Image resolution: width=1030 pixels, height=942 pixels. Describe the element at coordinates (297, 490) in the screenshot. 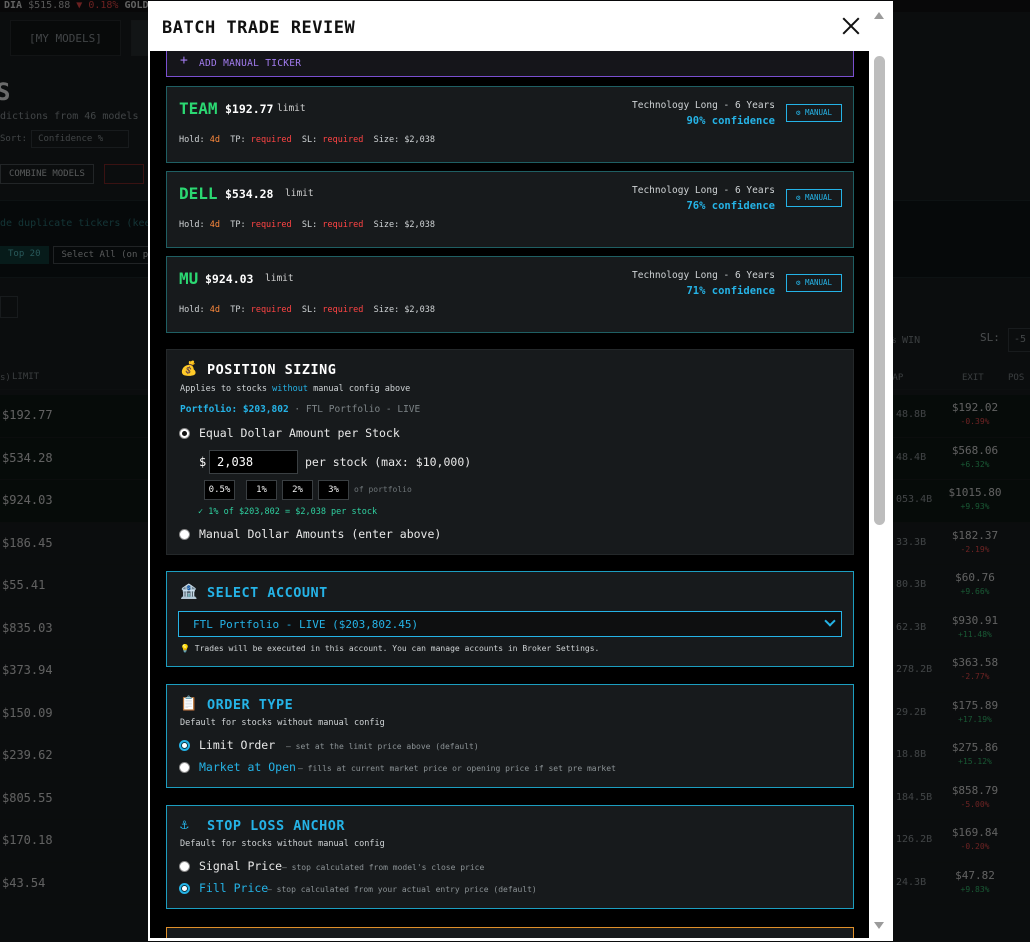

I see `pct-button-2: 2%` at that location.